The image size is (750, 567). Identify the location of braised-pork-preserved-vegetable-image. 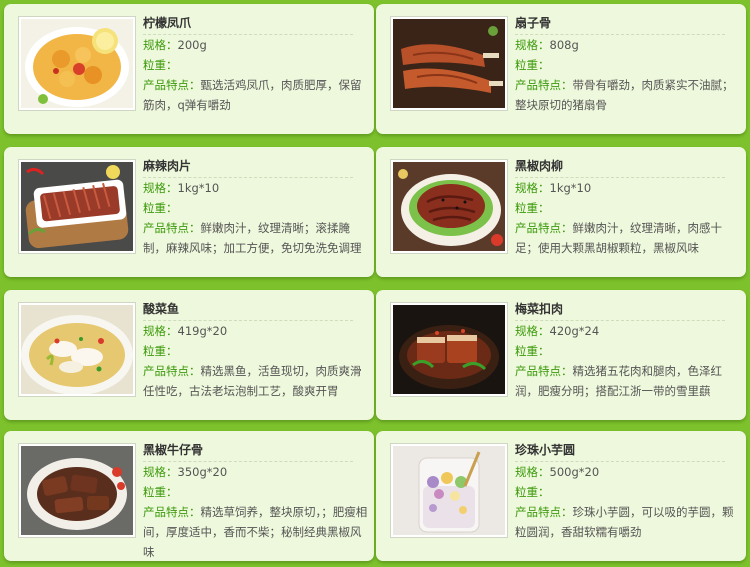
(449, 349).